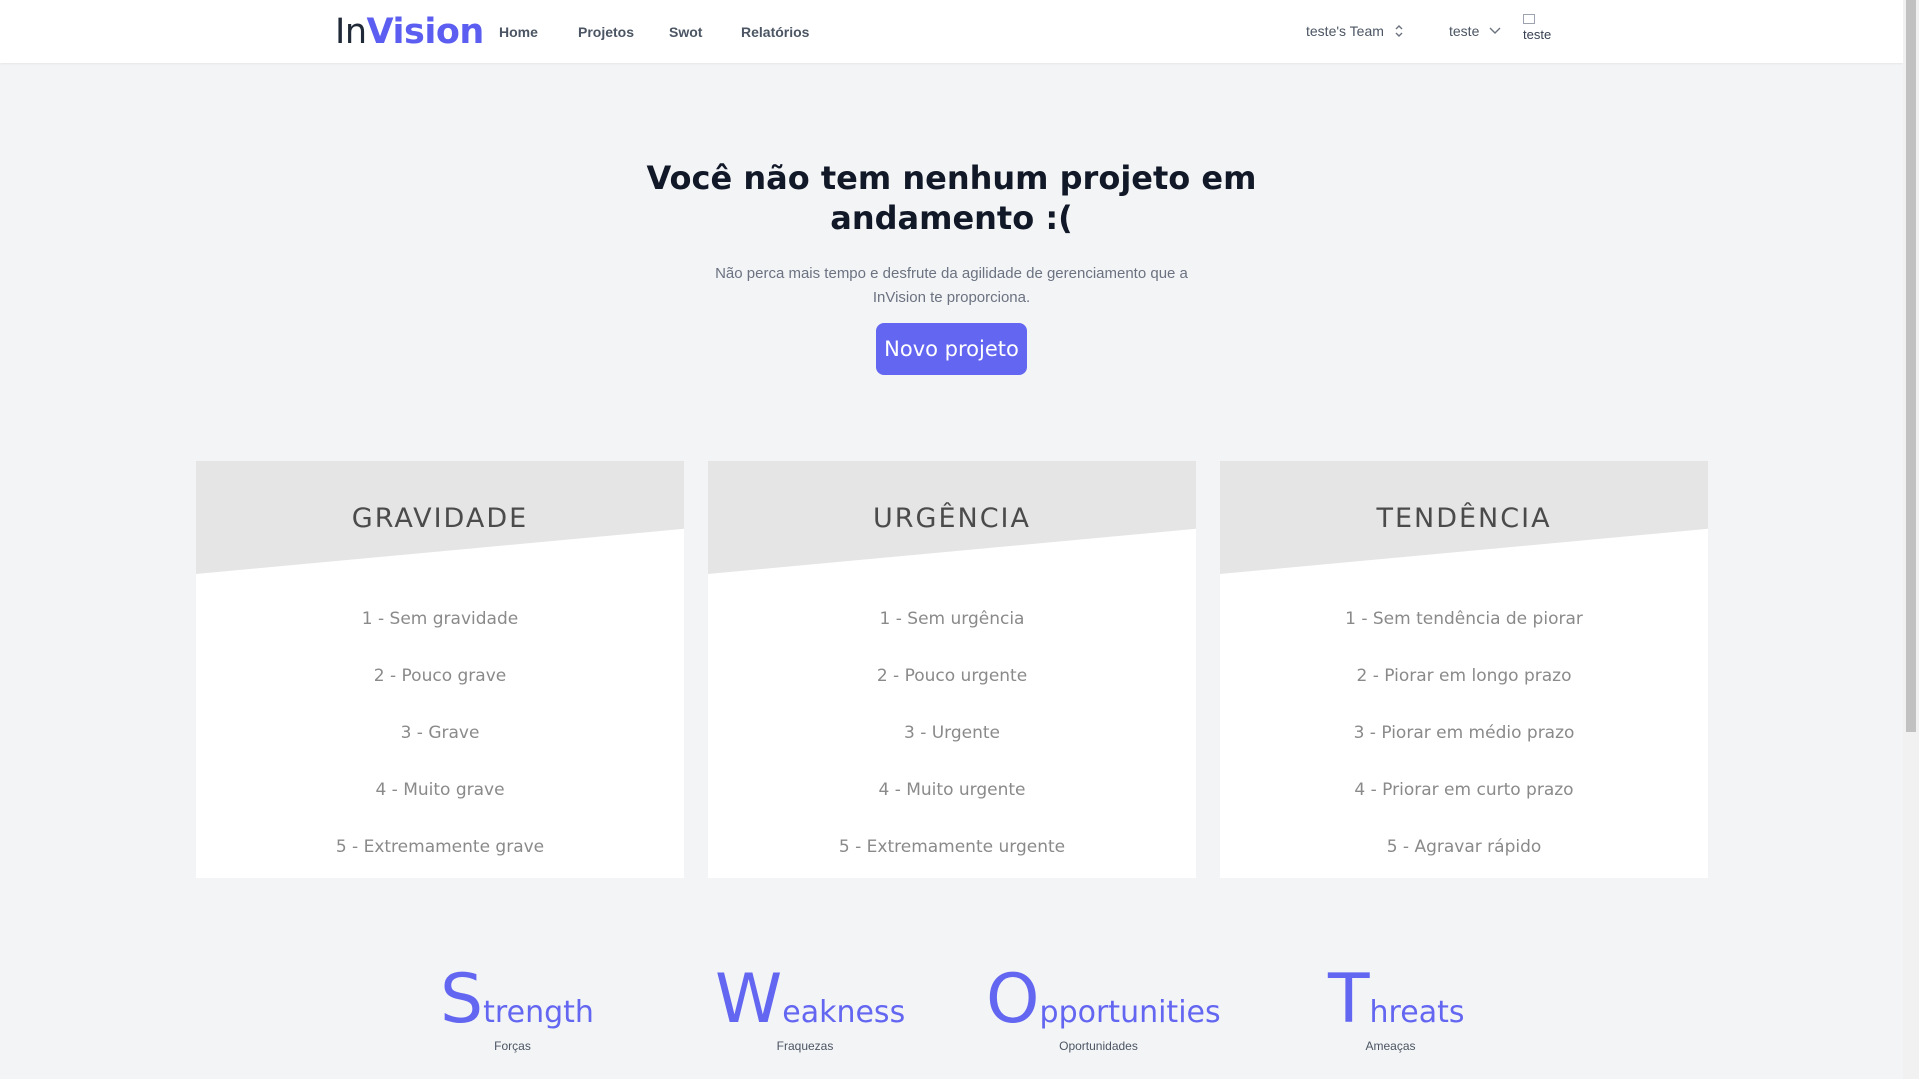  What do you see at coordinates (440, 790) in the screenshot?
I see `list-item: 4 - Muito grave` at bounding box center [440, 790].